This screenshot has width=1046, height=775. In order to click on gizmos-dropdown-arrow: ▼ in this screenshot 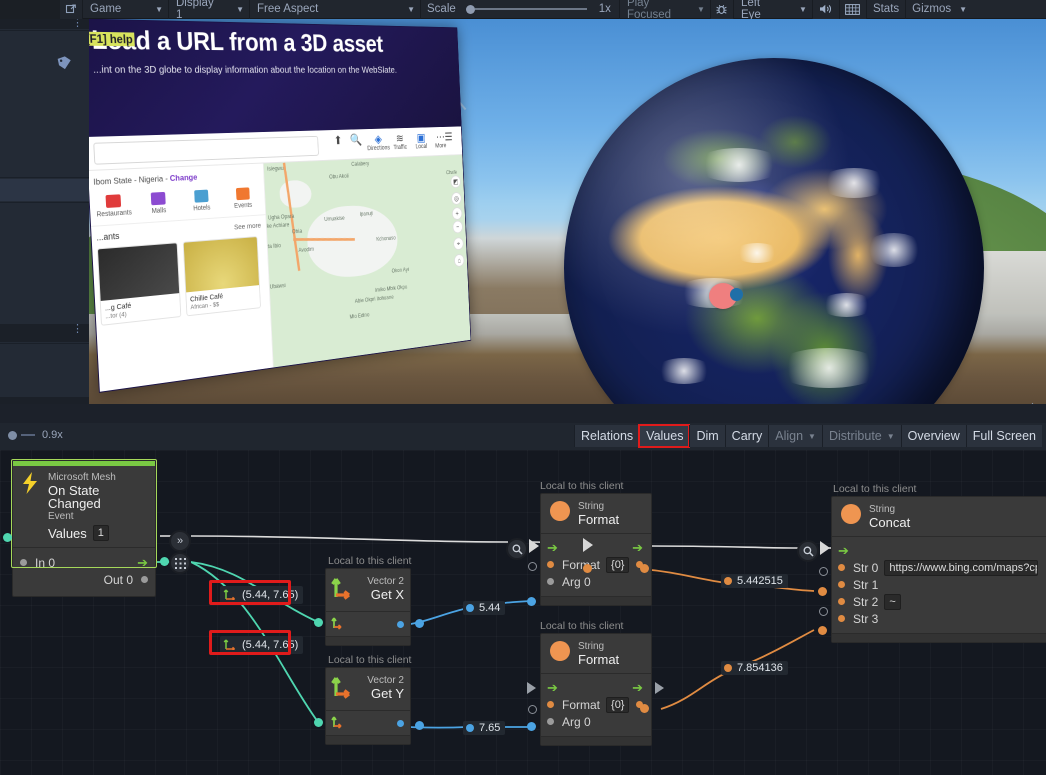, I will do `click(965, 9)`.